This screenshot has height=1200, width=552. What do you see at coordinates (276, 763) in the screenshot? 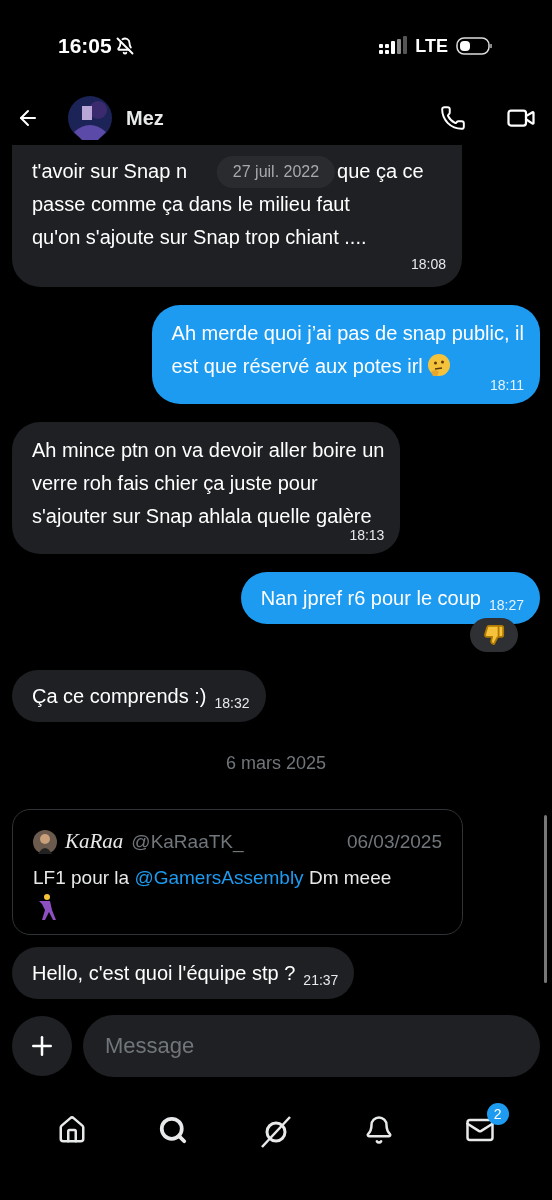
I see `date-separator: 6 mars 2025` at bounding box center [276, 763].